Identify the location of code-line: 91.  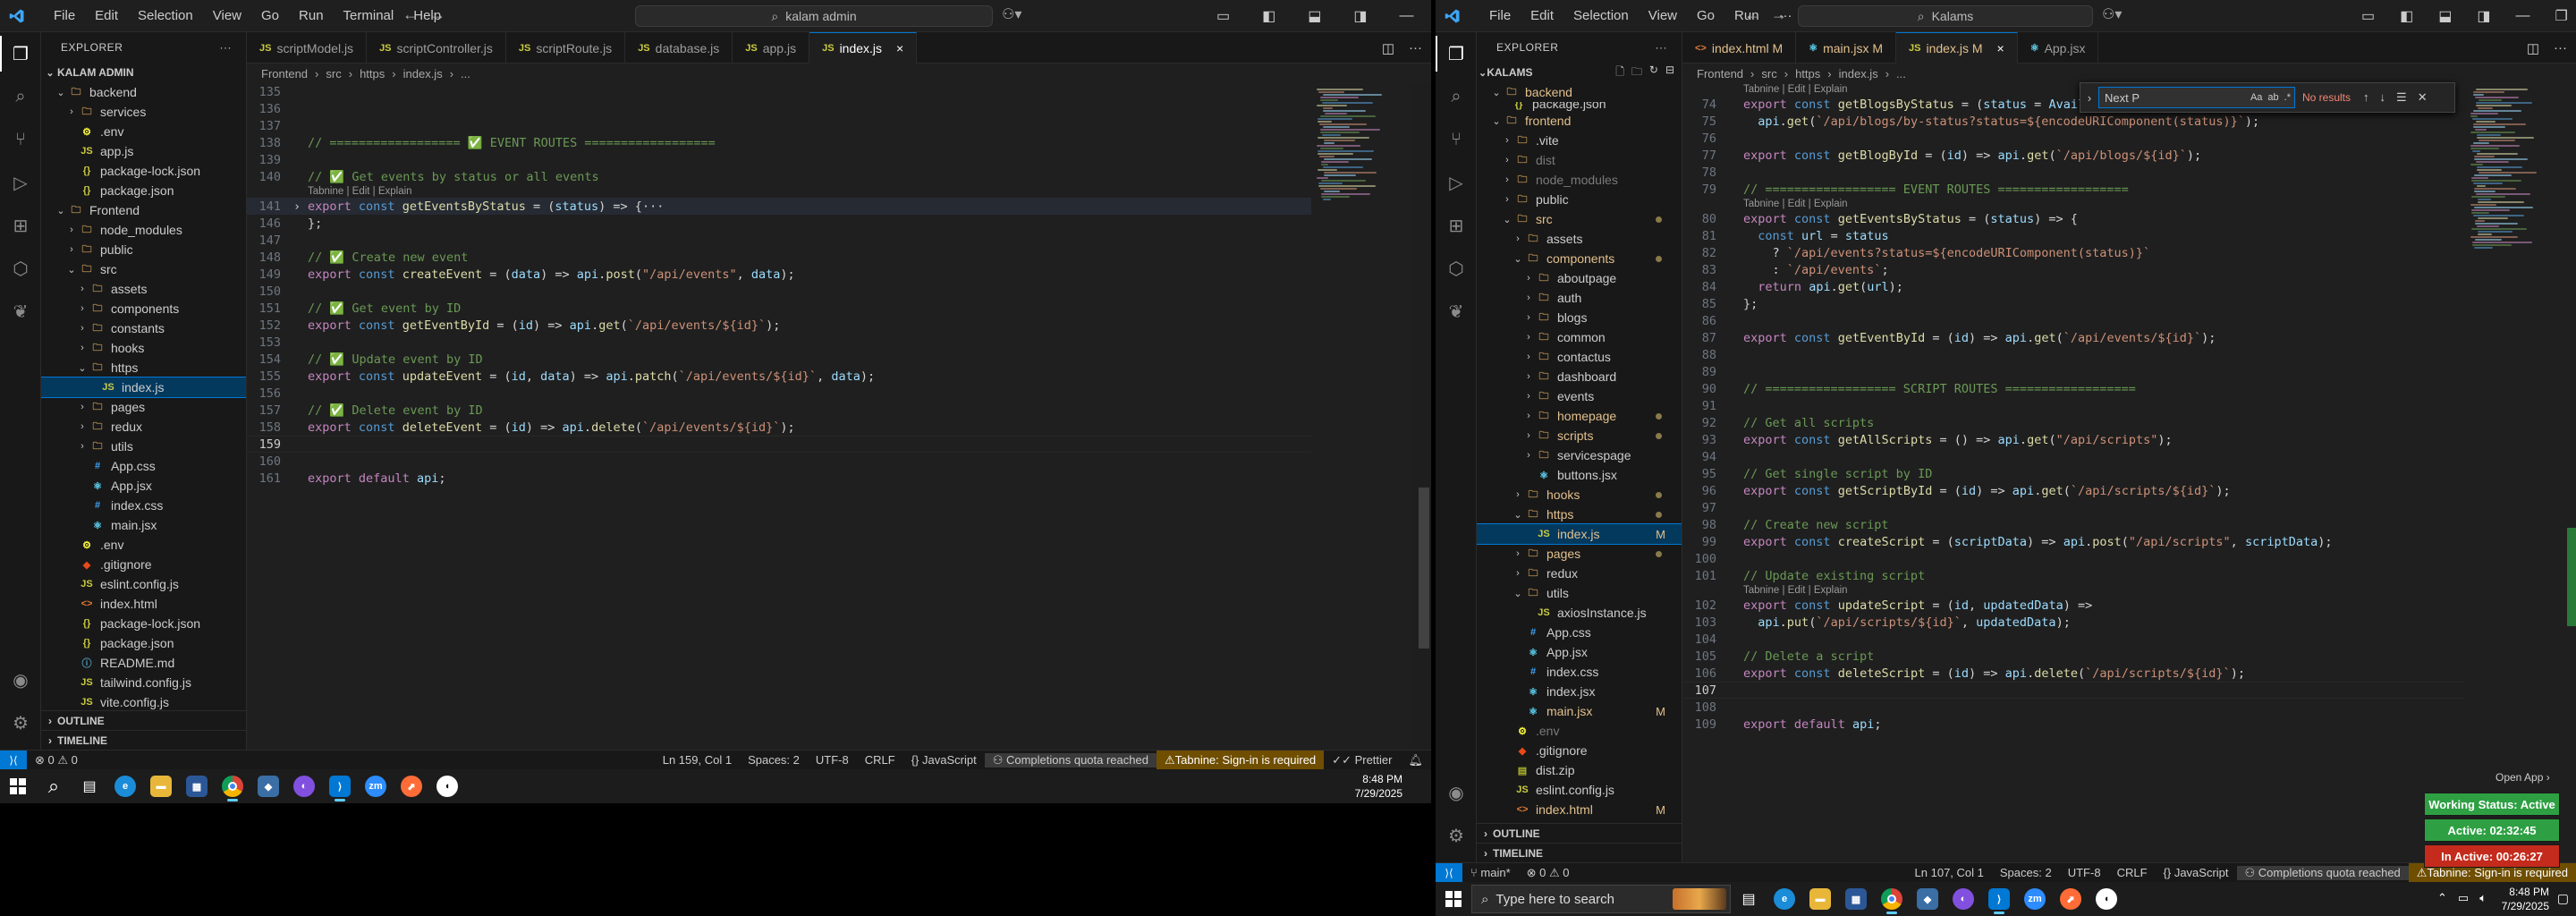
(2073, 405).